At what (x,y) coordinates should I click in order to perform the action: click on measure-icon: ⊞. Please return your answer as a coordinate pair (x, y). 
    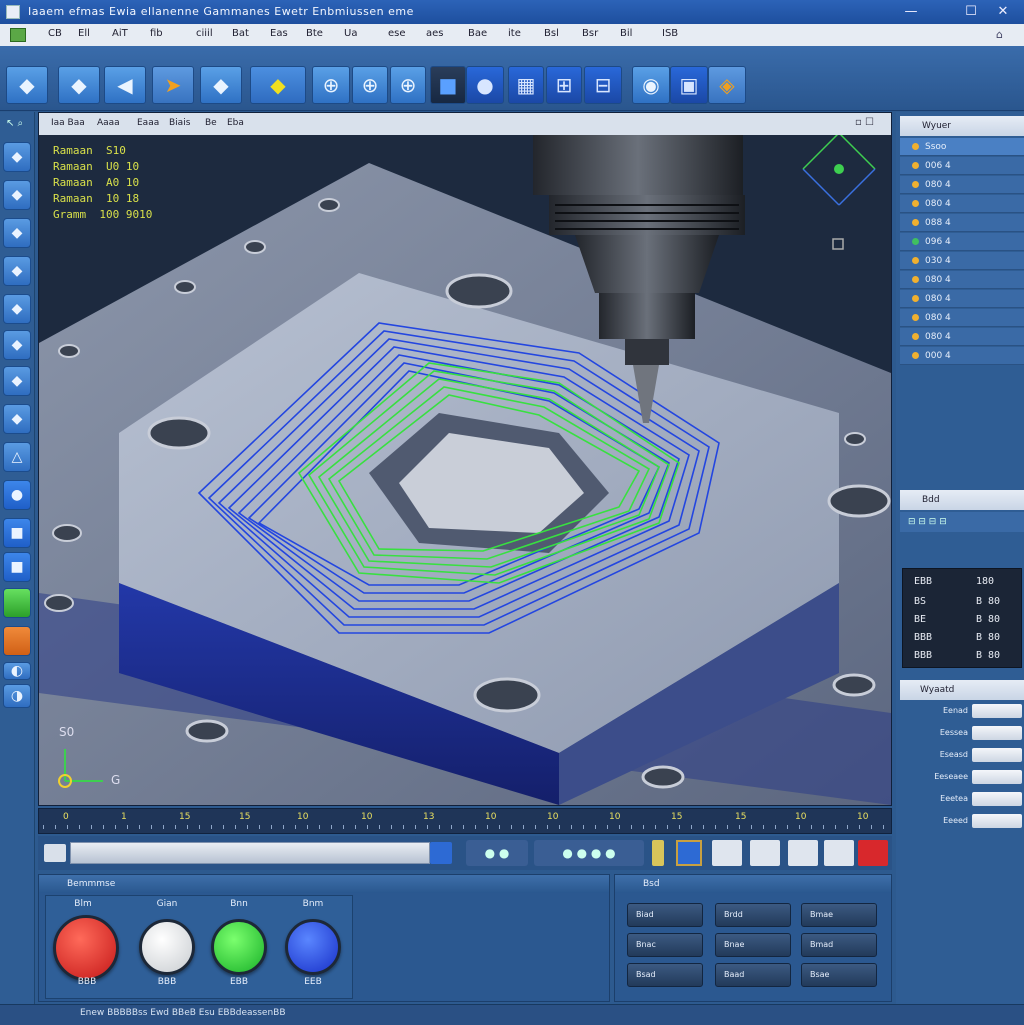
    Looking at the image, I should click on (564, 85).